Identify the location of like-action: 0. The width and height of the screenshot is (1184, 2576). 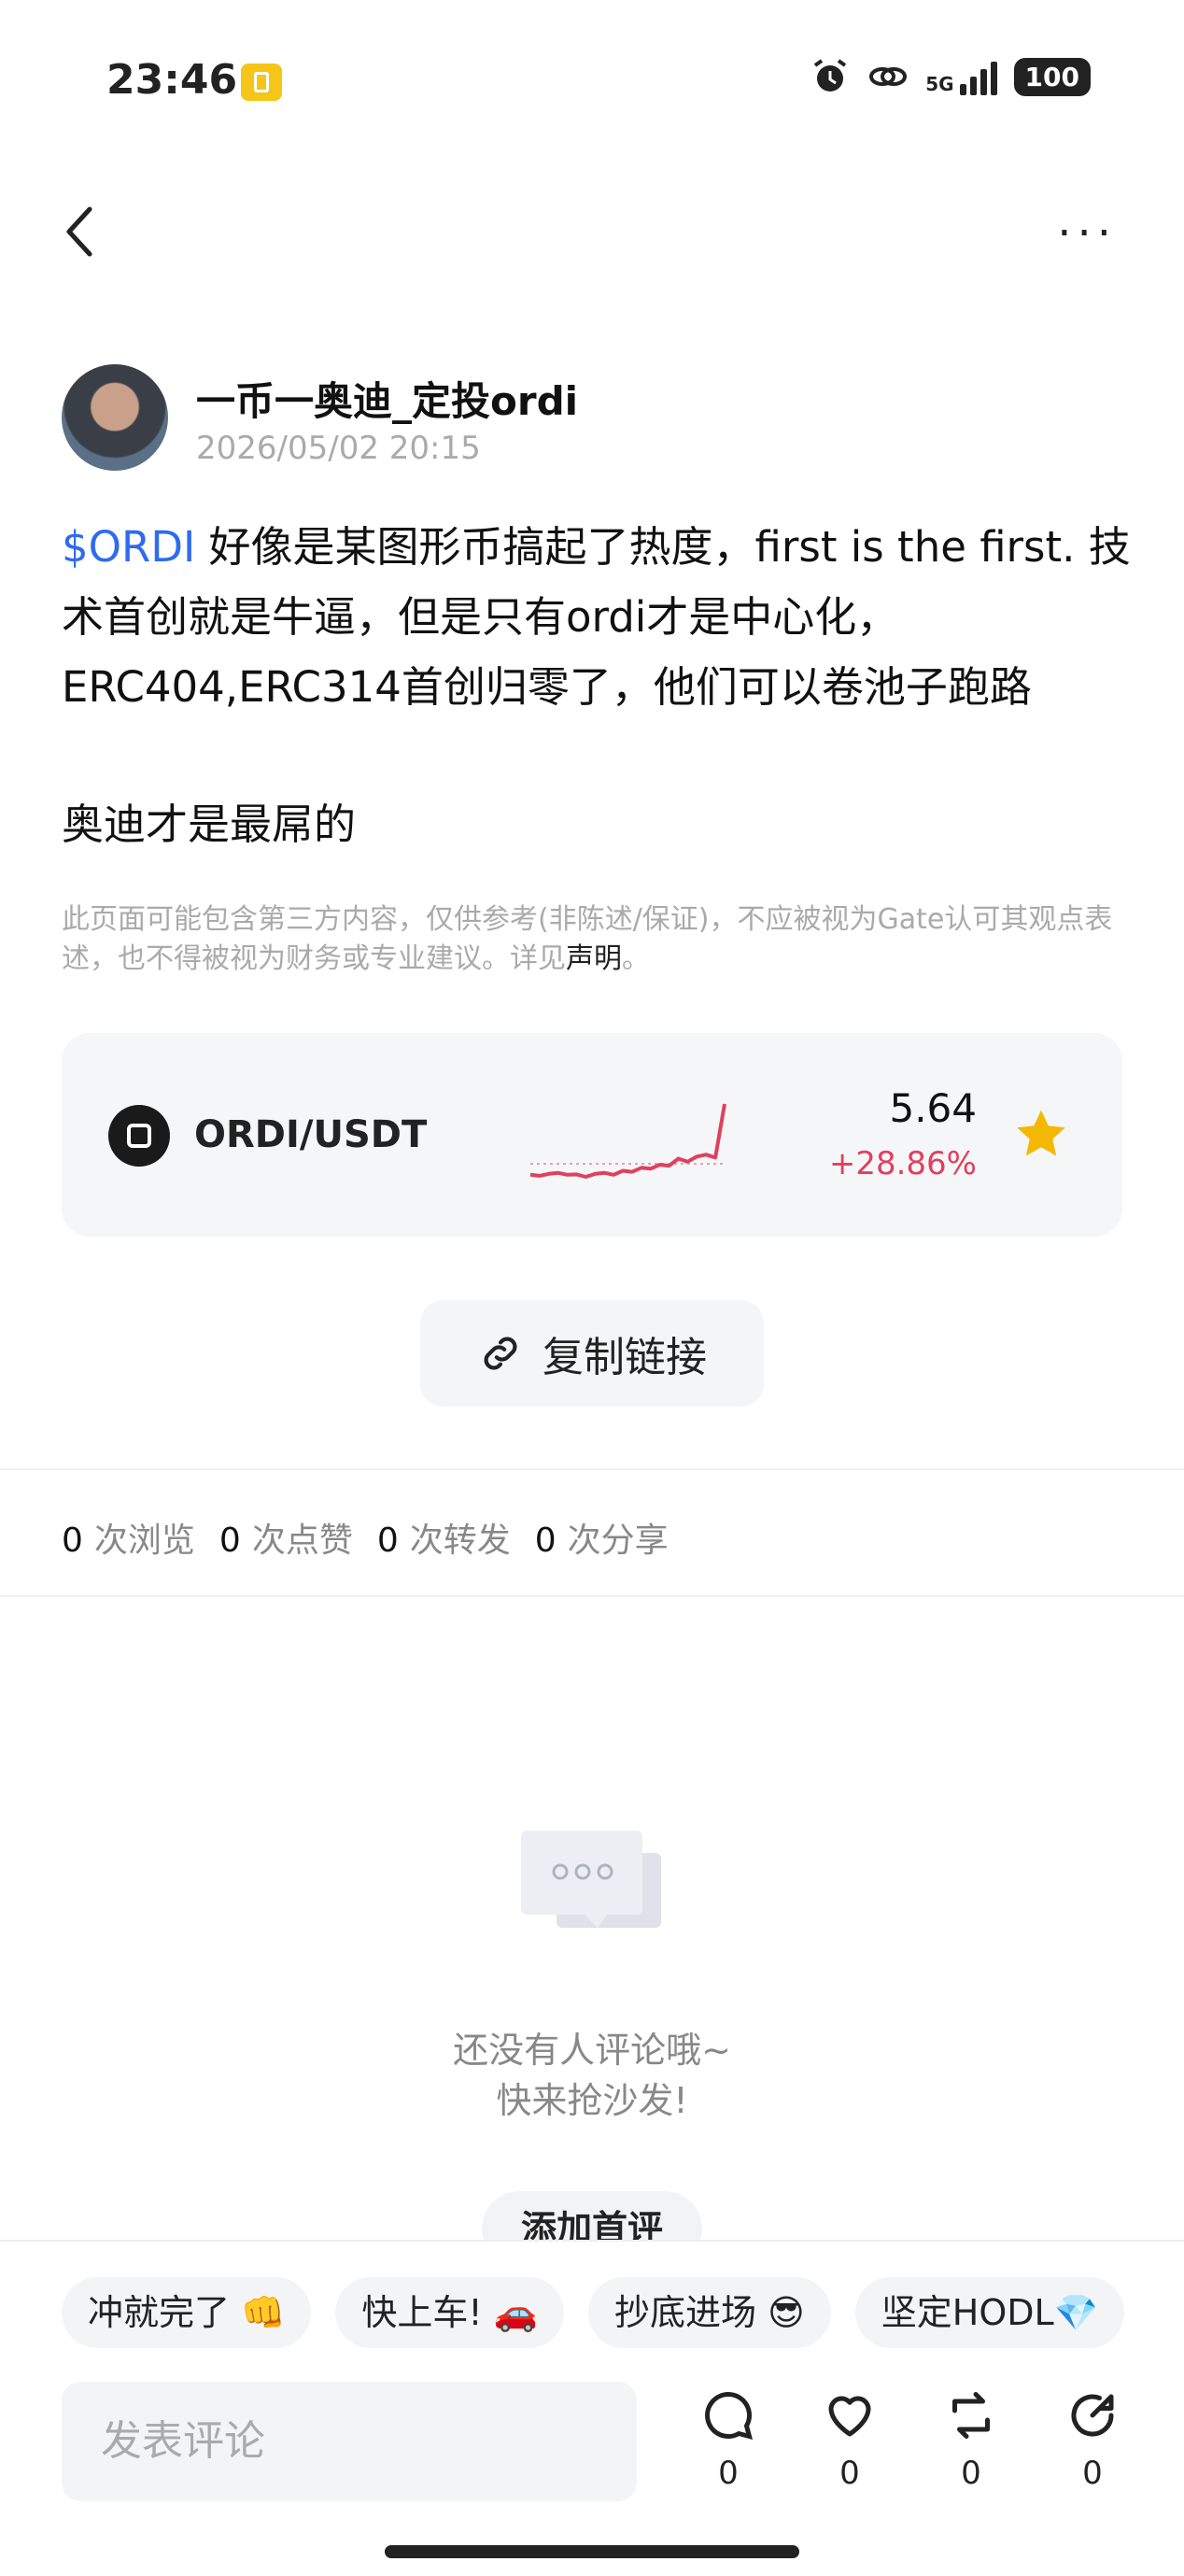
(849, 2439).